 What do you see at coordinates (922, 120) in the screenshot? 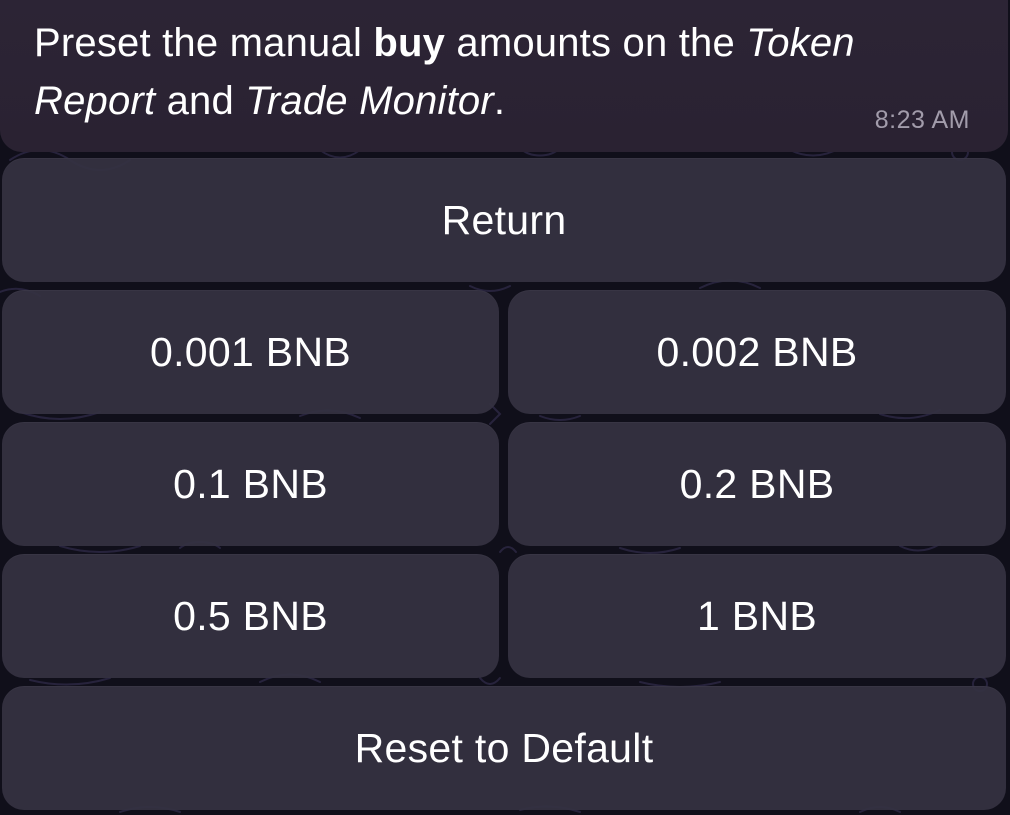
I see `message-timestamp: 8:23 AM` at bounding box center [922, 120].